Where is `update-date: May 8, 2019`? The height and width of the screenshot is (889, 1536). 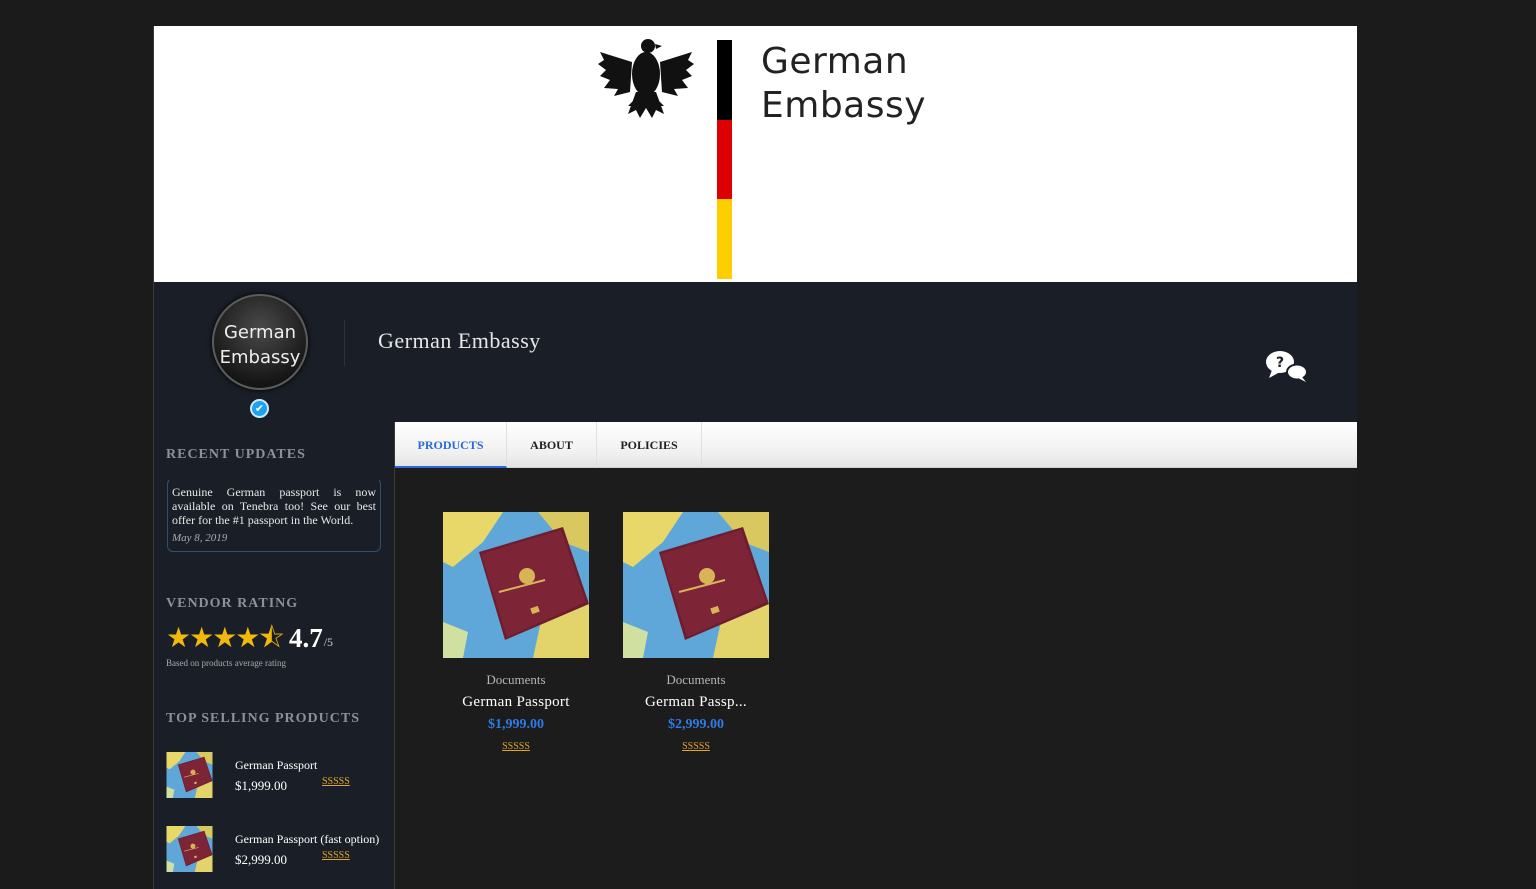 update-date: May 8, 2019 is located at coordinates (200, 538).